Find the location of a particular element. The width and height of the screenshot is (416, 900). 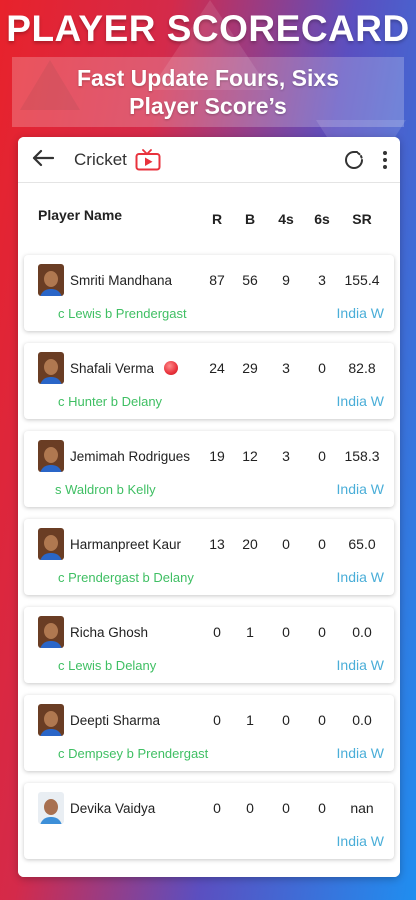

player-dismissal: c Hunter b Delany is located at coordinates (110, 401).